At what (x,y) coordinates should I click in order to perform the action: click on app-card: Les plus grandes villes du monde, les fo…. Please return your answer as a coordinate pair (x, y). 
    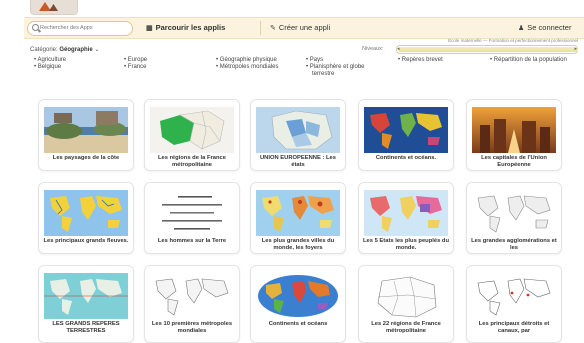
    Looking at the image, I should click on (298, 218).